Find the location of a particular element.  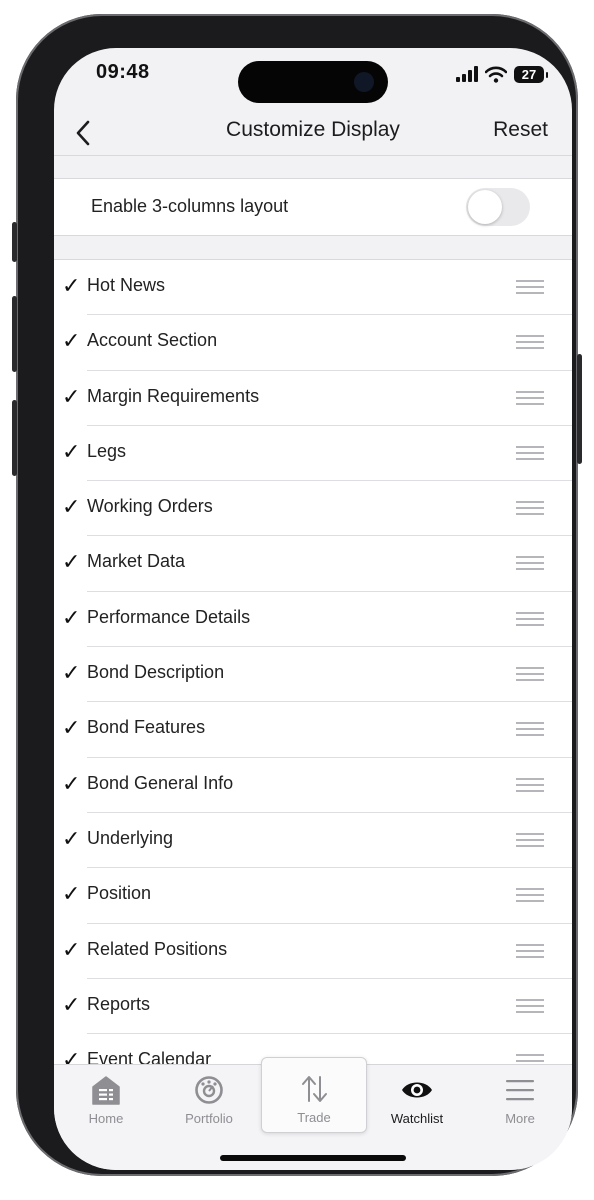

battery-icon: 27 is located at coordinates (531, 74).